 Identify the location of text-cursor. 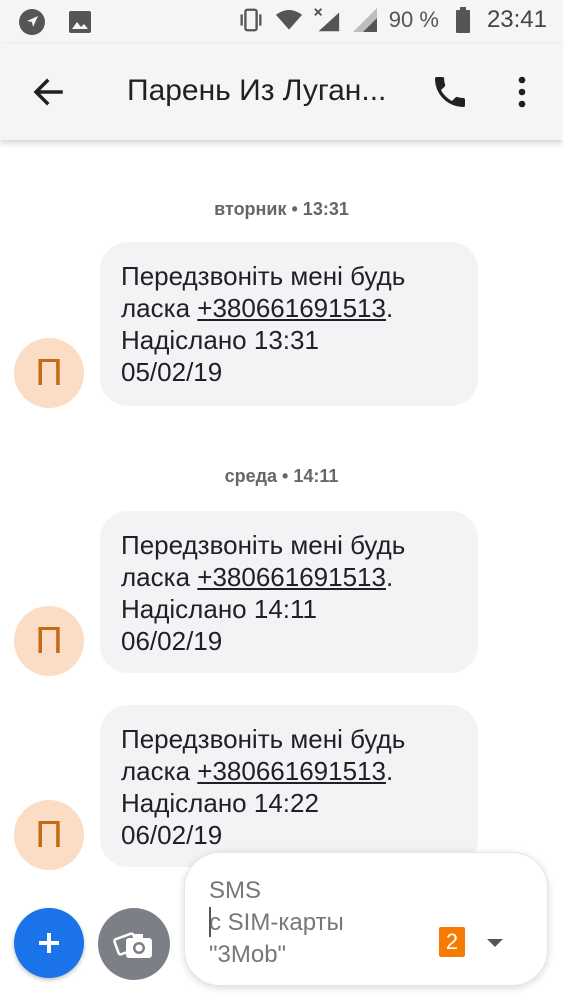
(210, 922).